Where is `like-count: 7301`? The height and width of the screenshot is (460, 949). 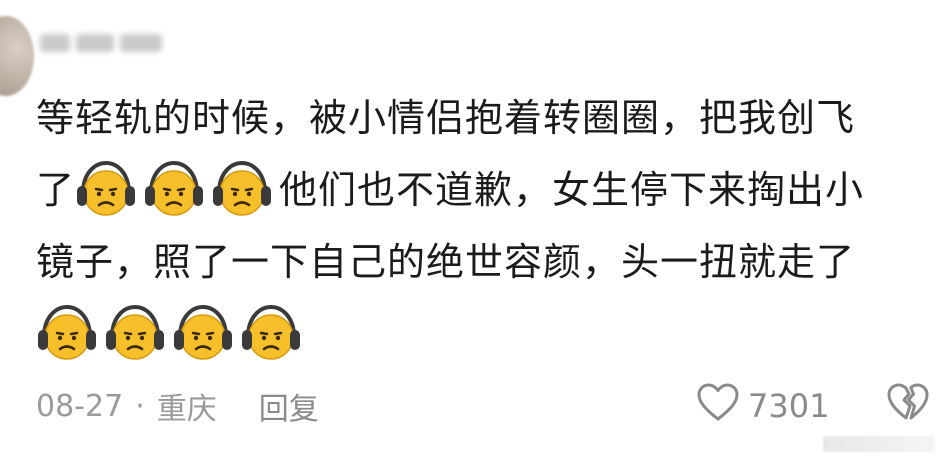 like-count: 7301 is located at coordinates (789, 406).